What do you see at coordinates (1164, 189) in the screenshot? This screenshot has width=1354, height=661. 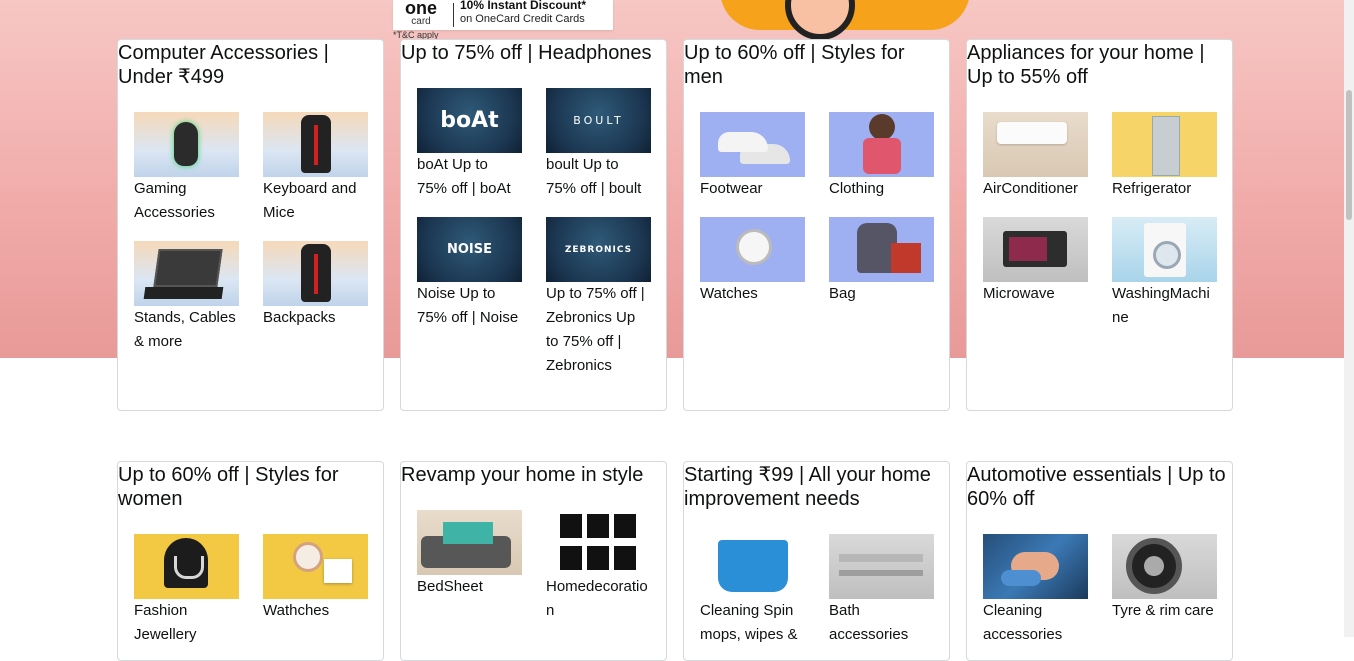 I see `tile-label: Refrigerator` at bounding box center [1164, 189].